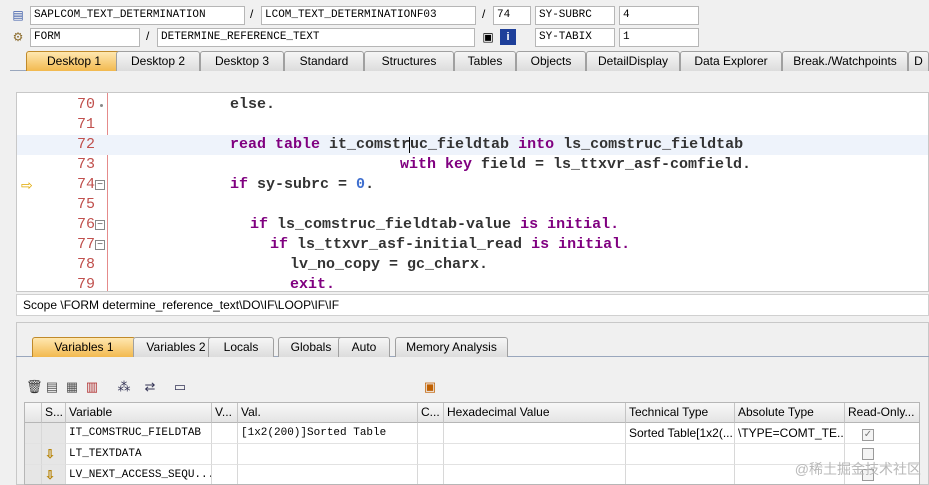  Describe the element at coordinates (139, 433) in the screenshot. I see `variable-cell: IT_COMSTRUC_FIELDTAB` at that location.